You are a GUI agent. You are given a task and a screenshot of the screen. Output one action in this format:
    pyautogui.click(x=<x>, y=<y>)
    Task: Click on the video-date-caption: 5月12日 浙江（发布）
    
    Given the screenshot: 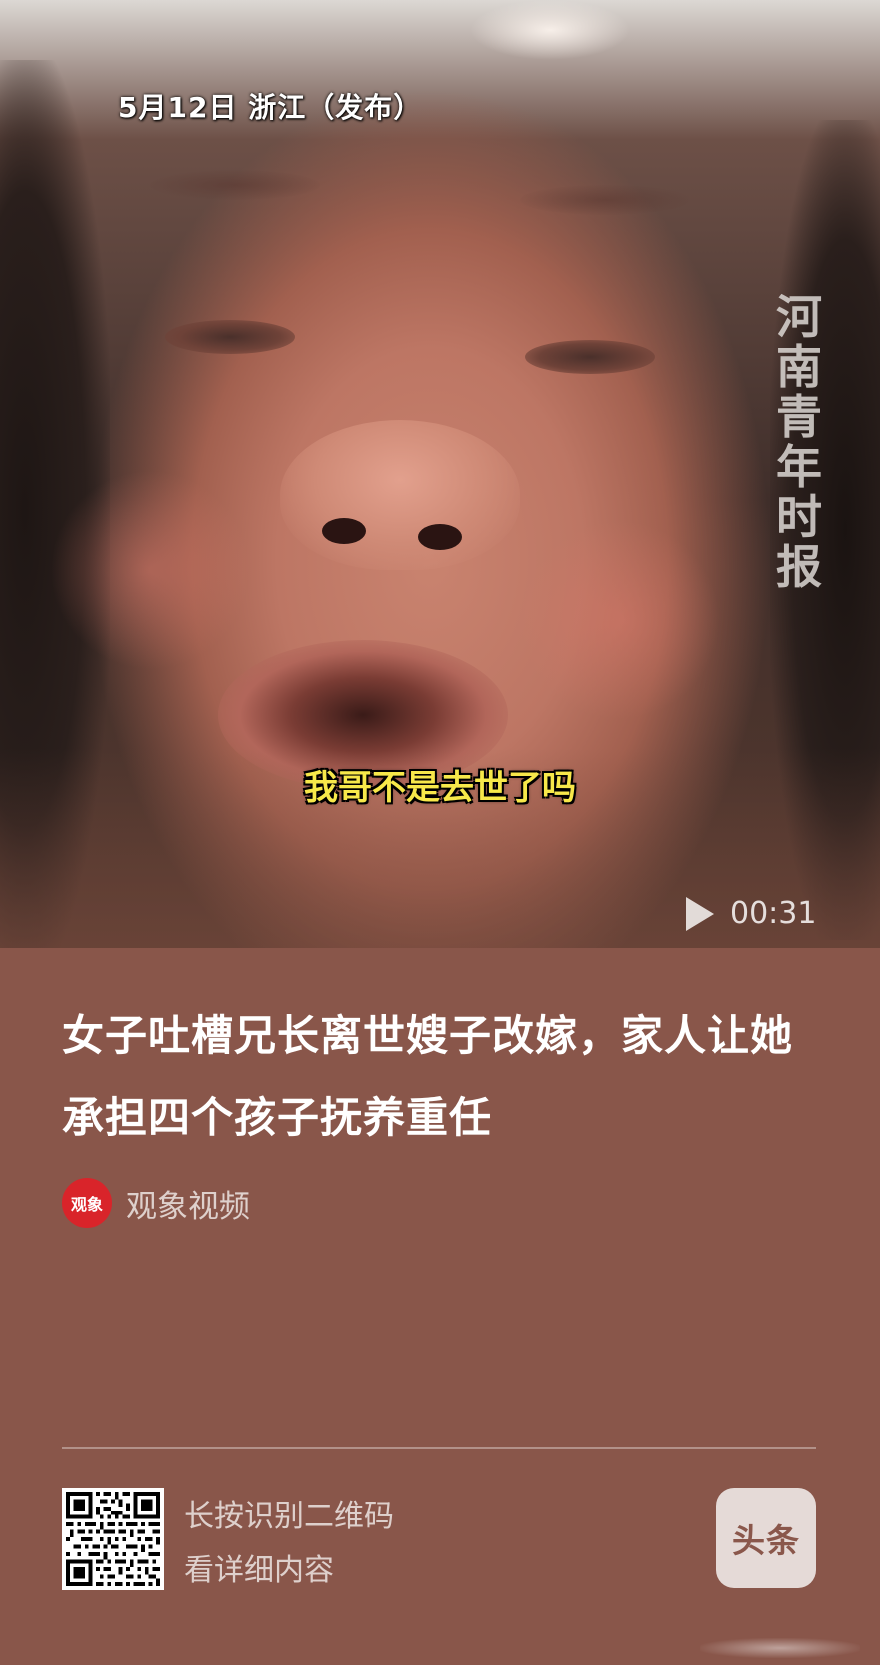 What is the action you would take?
    pyautogui.click(x=270, y=107)
    